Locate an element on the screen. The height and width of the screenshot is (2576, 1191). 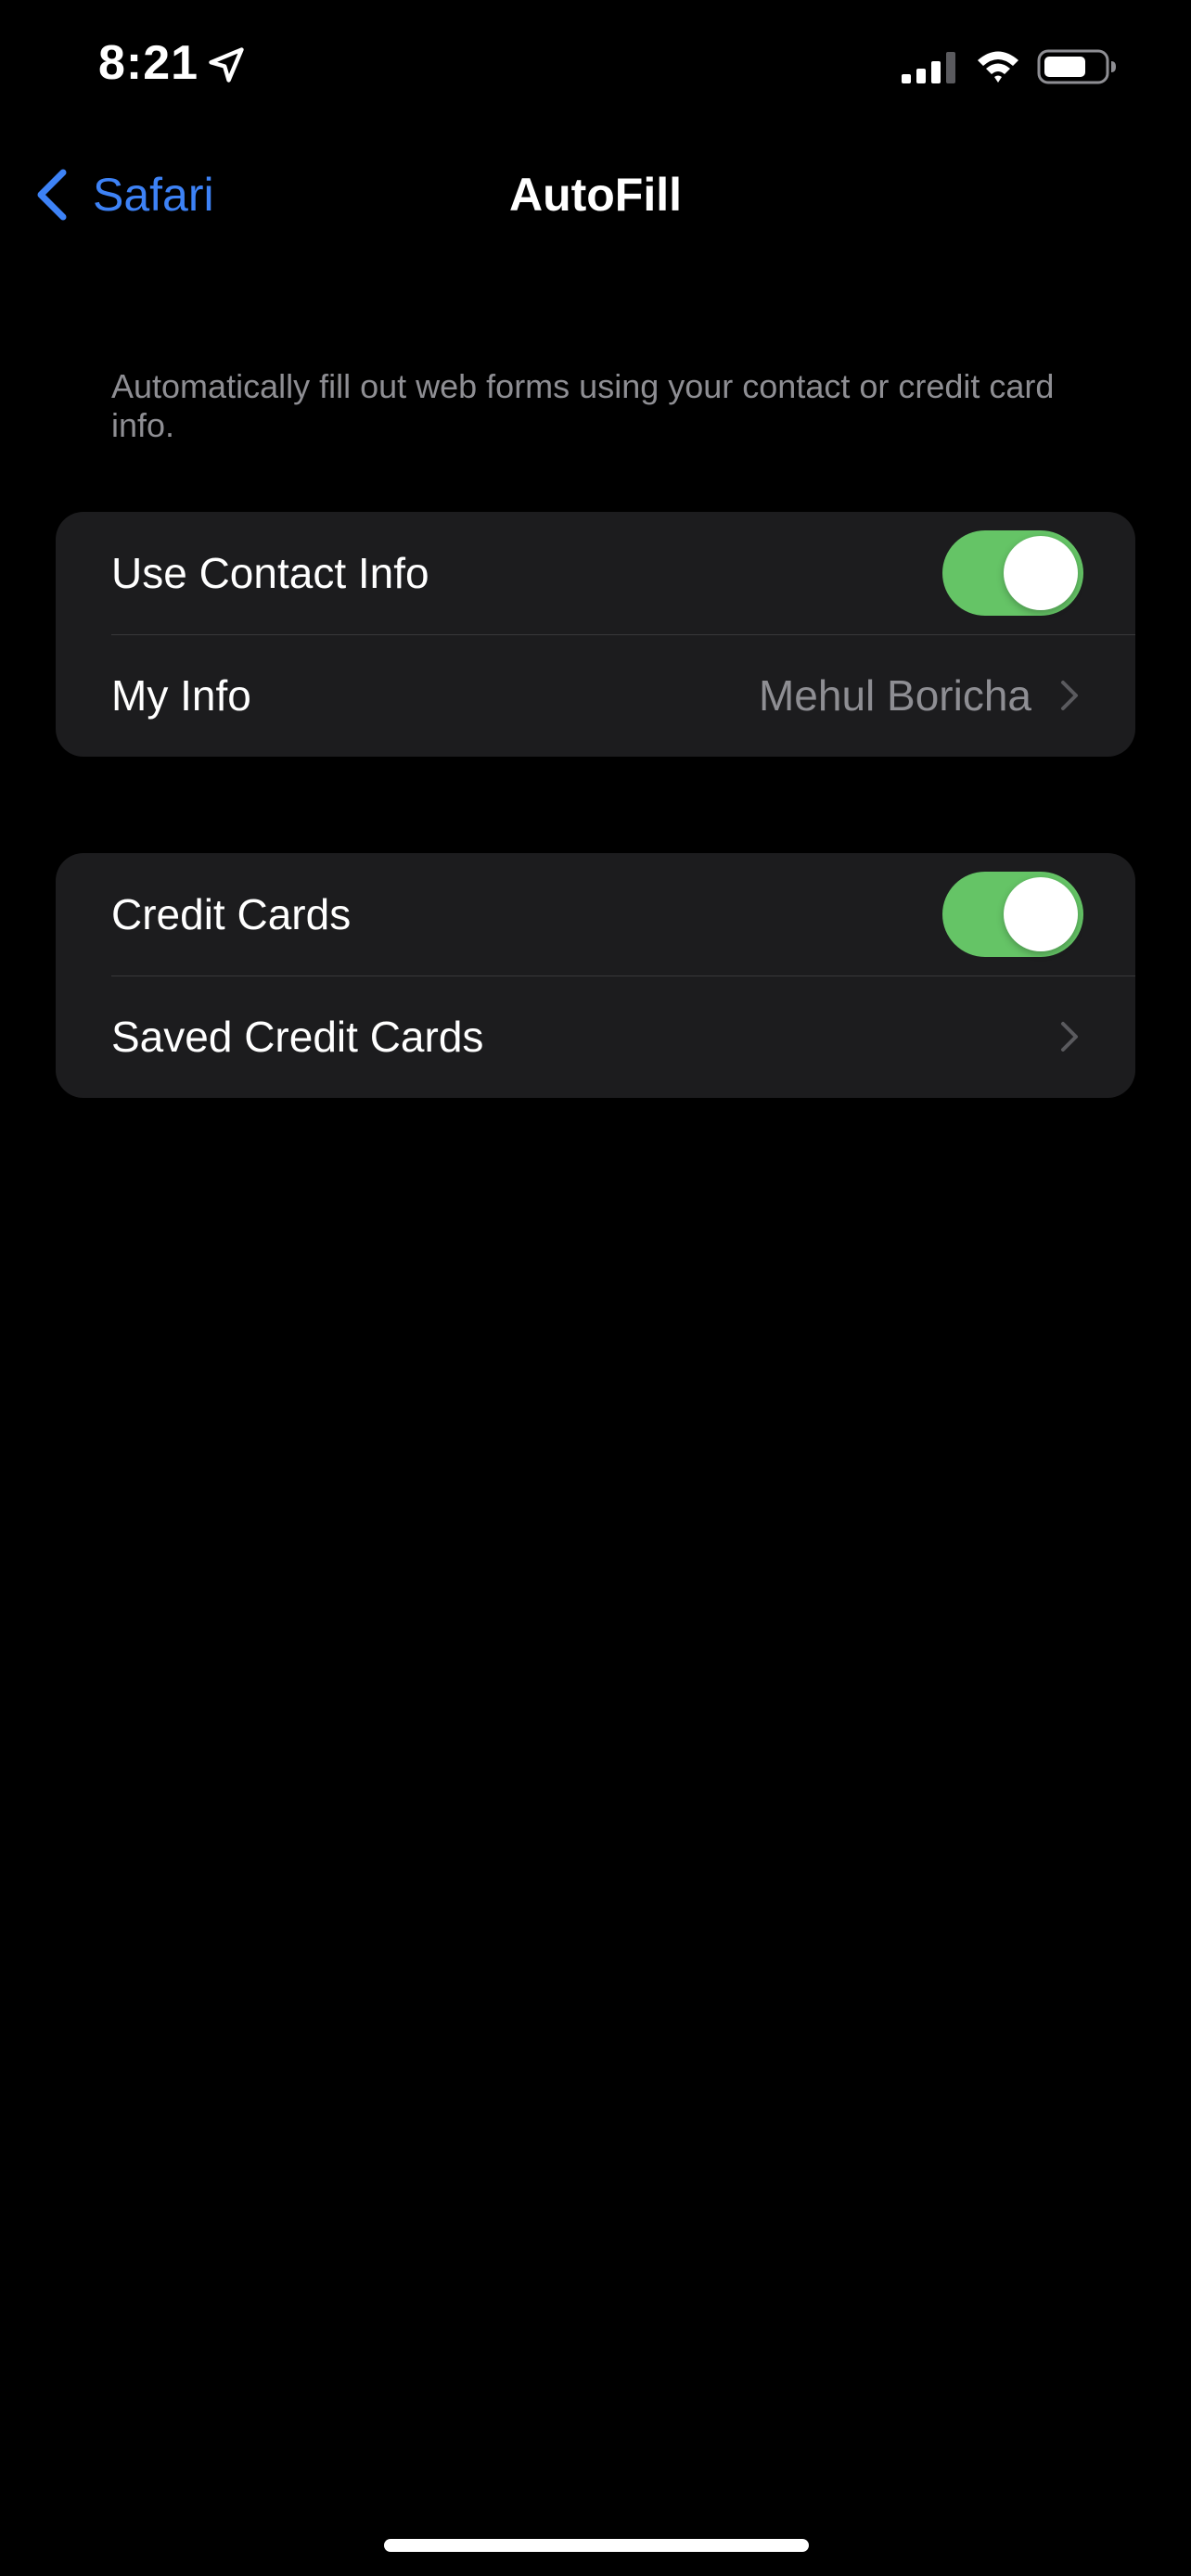
use-contact-info-toggle is located at coordinates (1012, 573).